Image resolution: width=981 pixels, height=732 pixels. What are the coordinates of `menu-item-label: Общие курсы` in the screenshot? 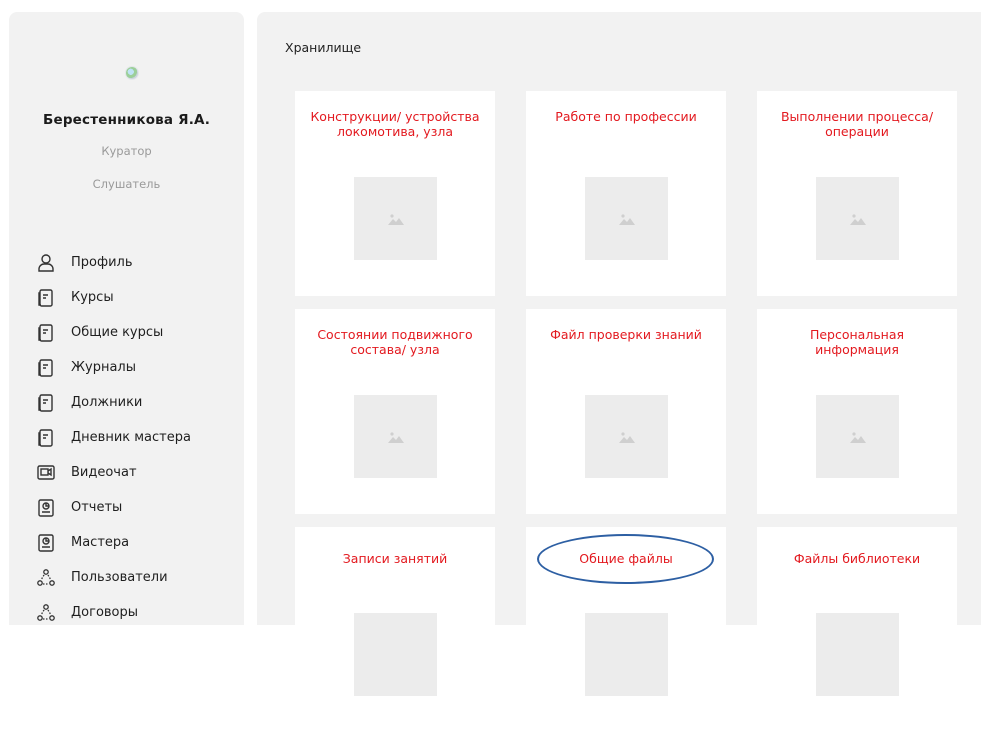 It's located at (117, 332).